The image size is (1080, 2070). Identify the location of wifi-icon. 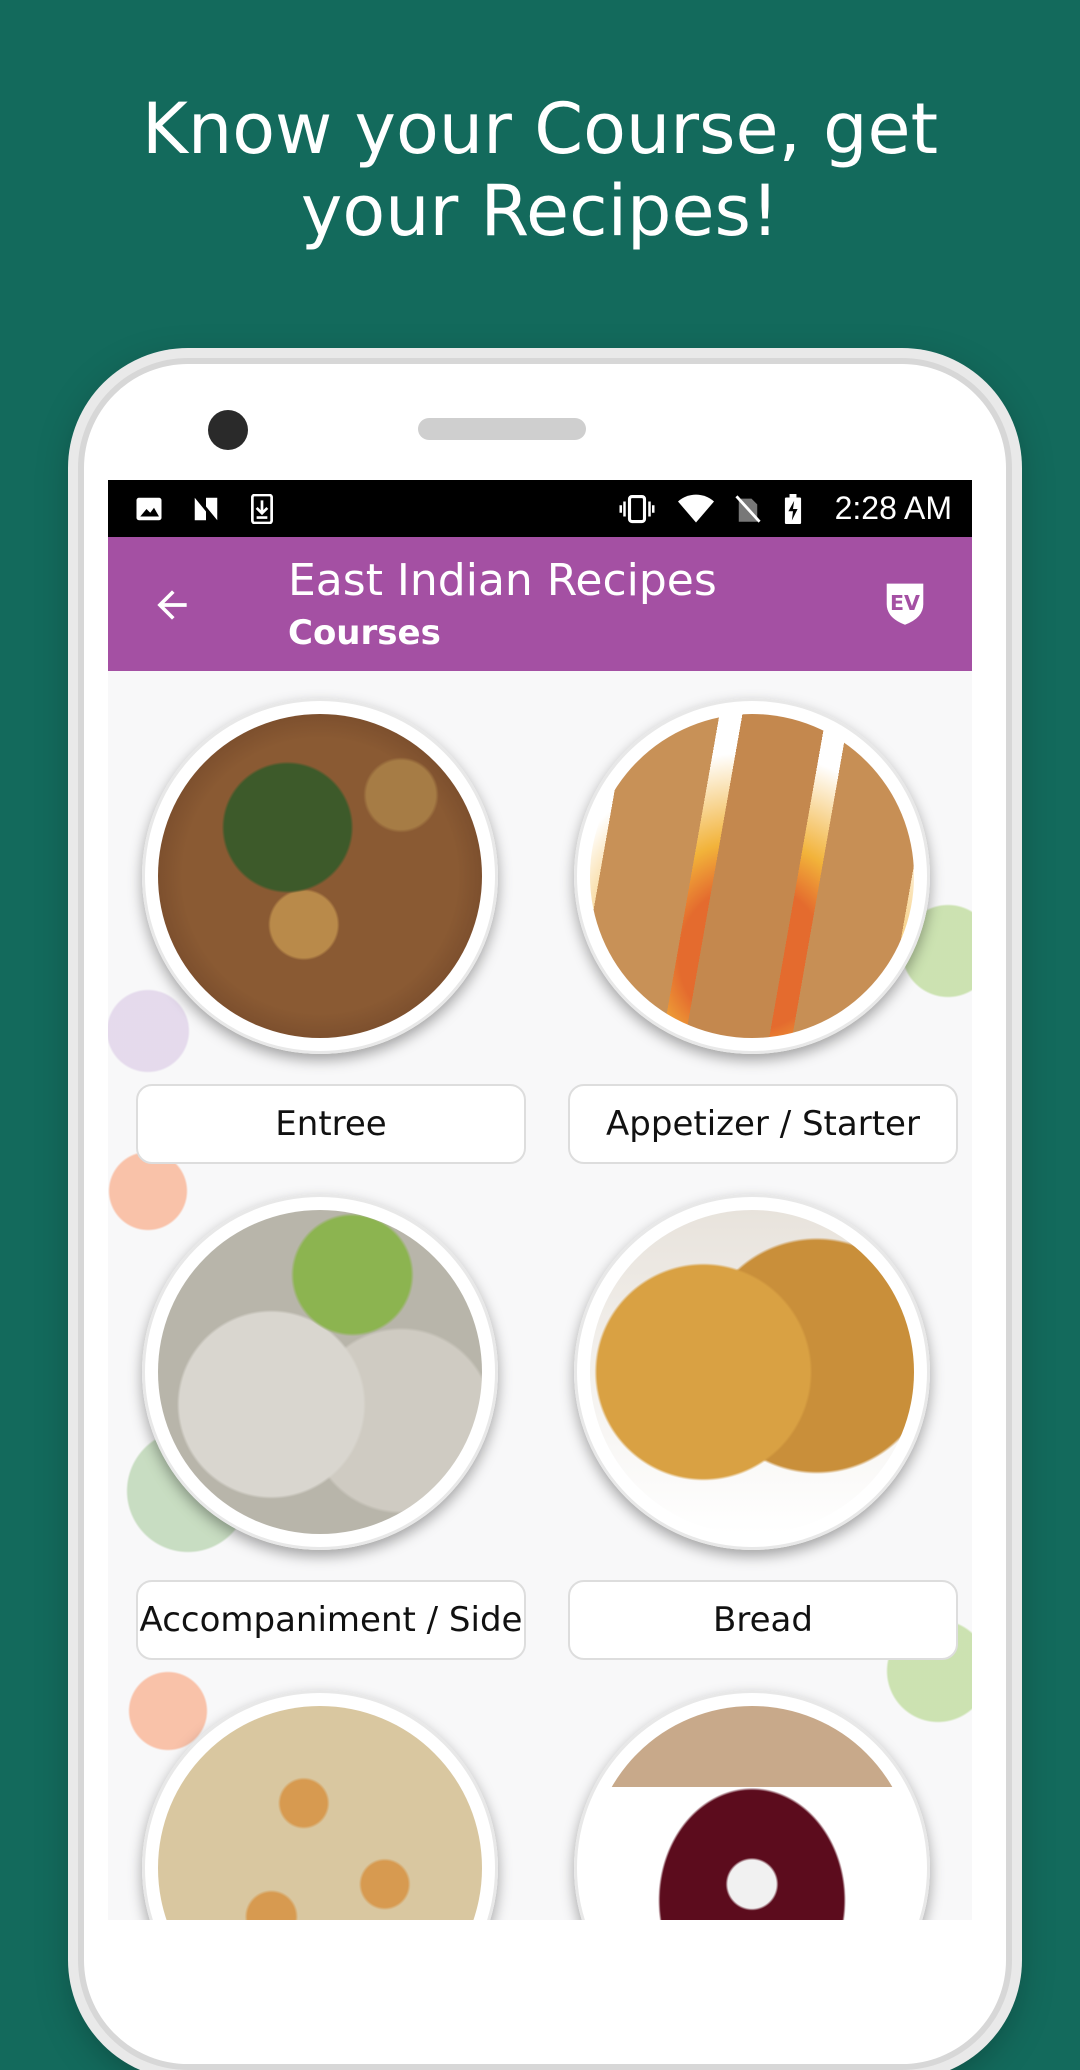
(696, 508).